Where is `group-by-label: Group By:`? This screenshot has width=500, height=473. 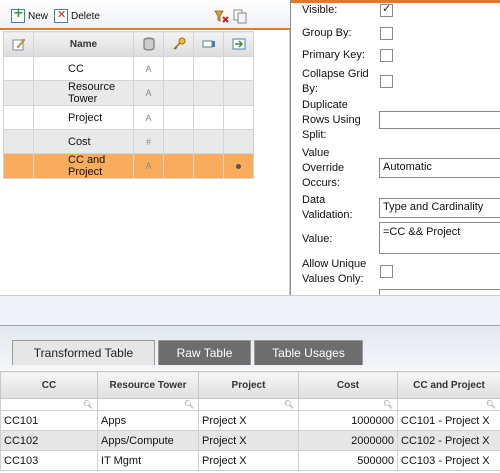
group-by-label: Group By: is located at coordinates (327, 33).